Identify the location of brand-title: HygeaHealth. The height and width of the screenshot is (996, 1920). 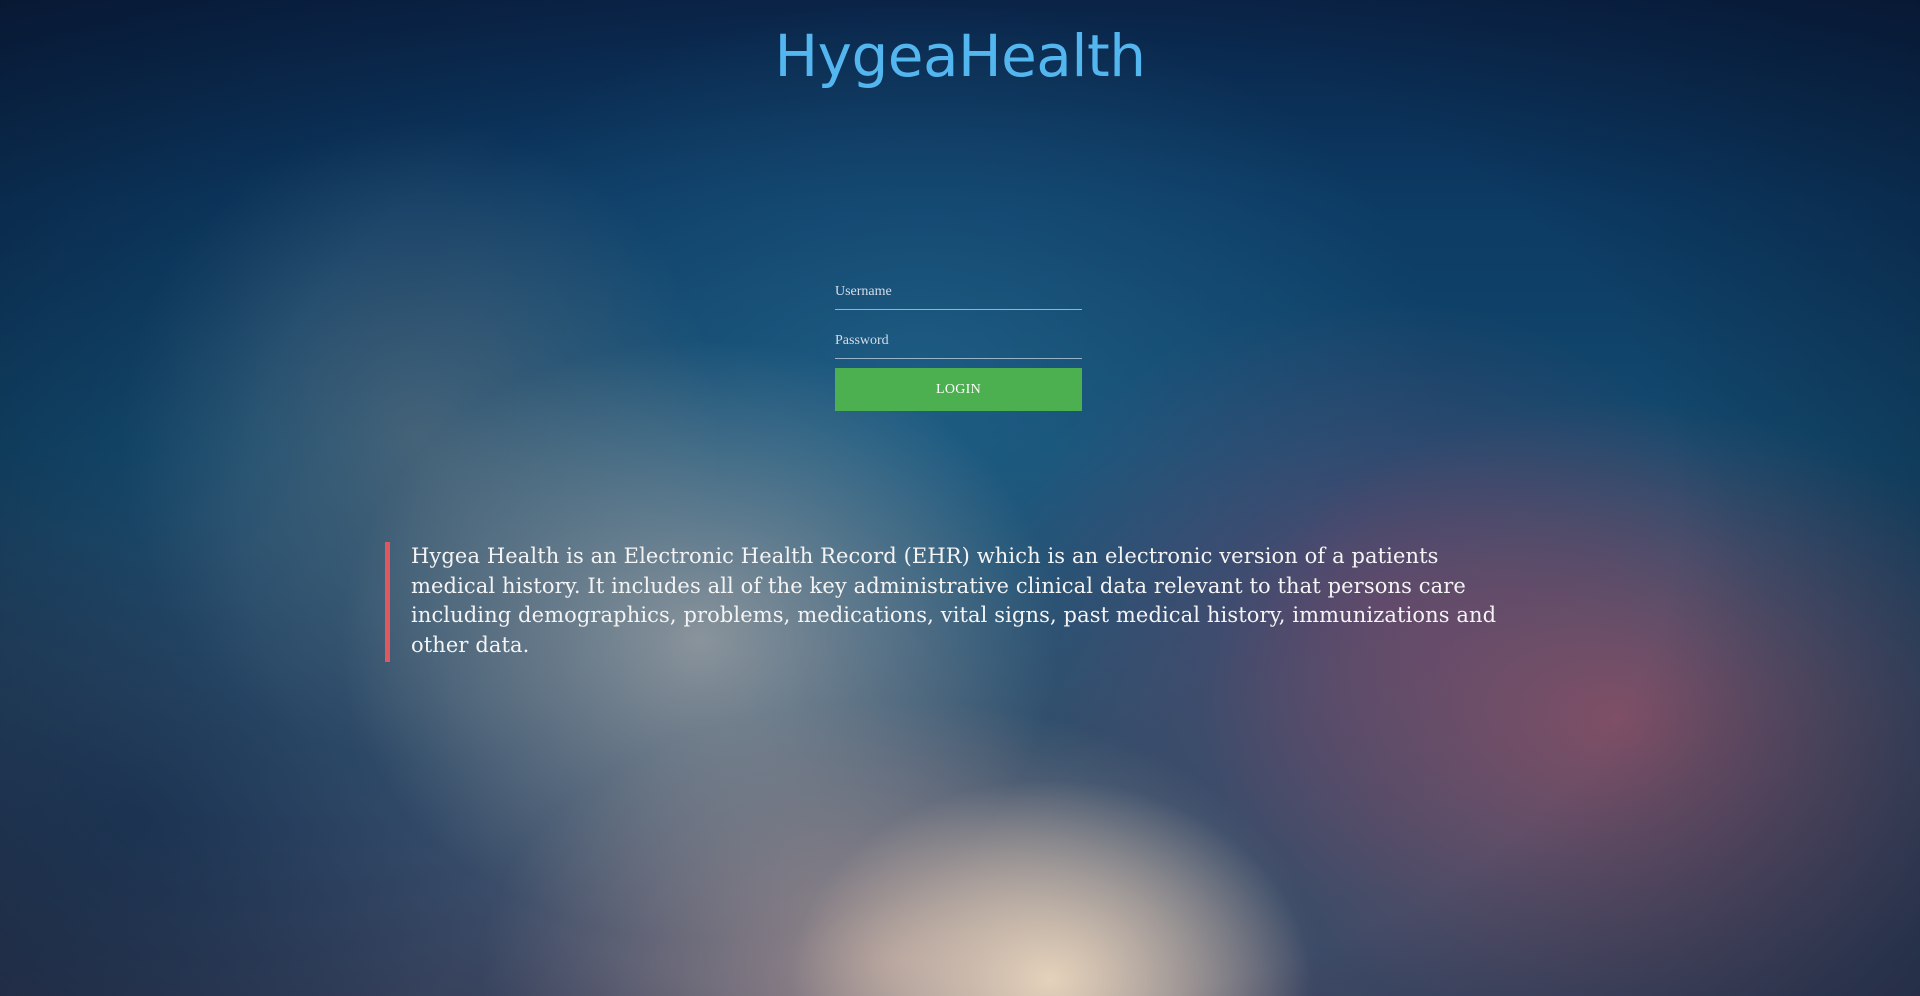
(960, 56).